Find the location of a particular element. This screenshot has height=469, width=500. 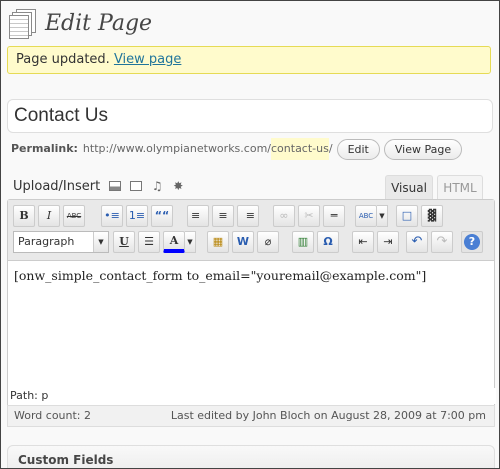

tab-visual: Visual is located at coordinates (409, 187).